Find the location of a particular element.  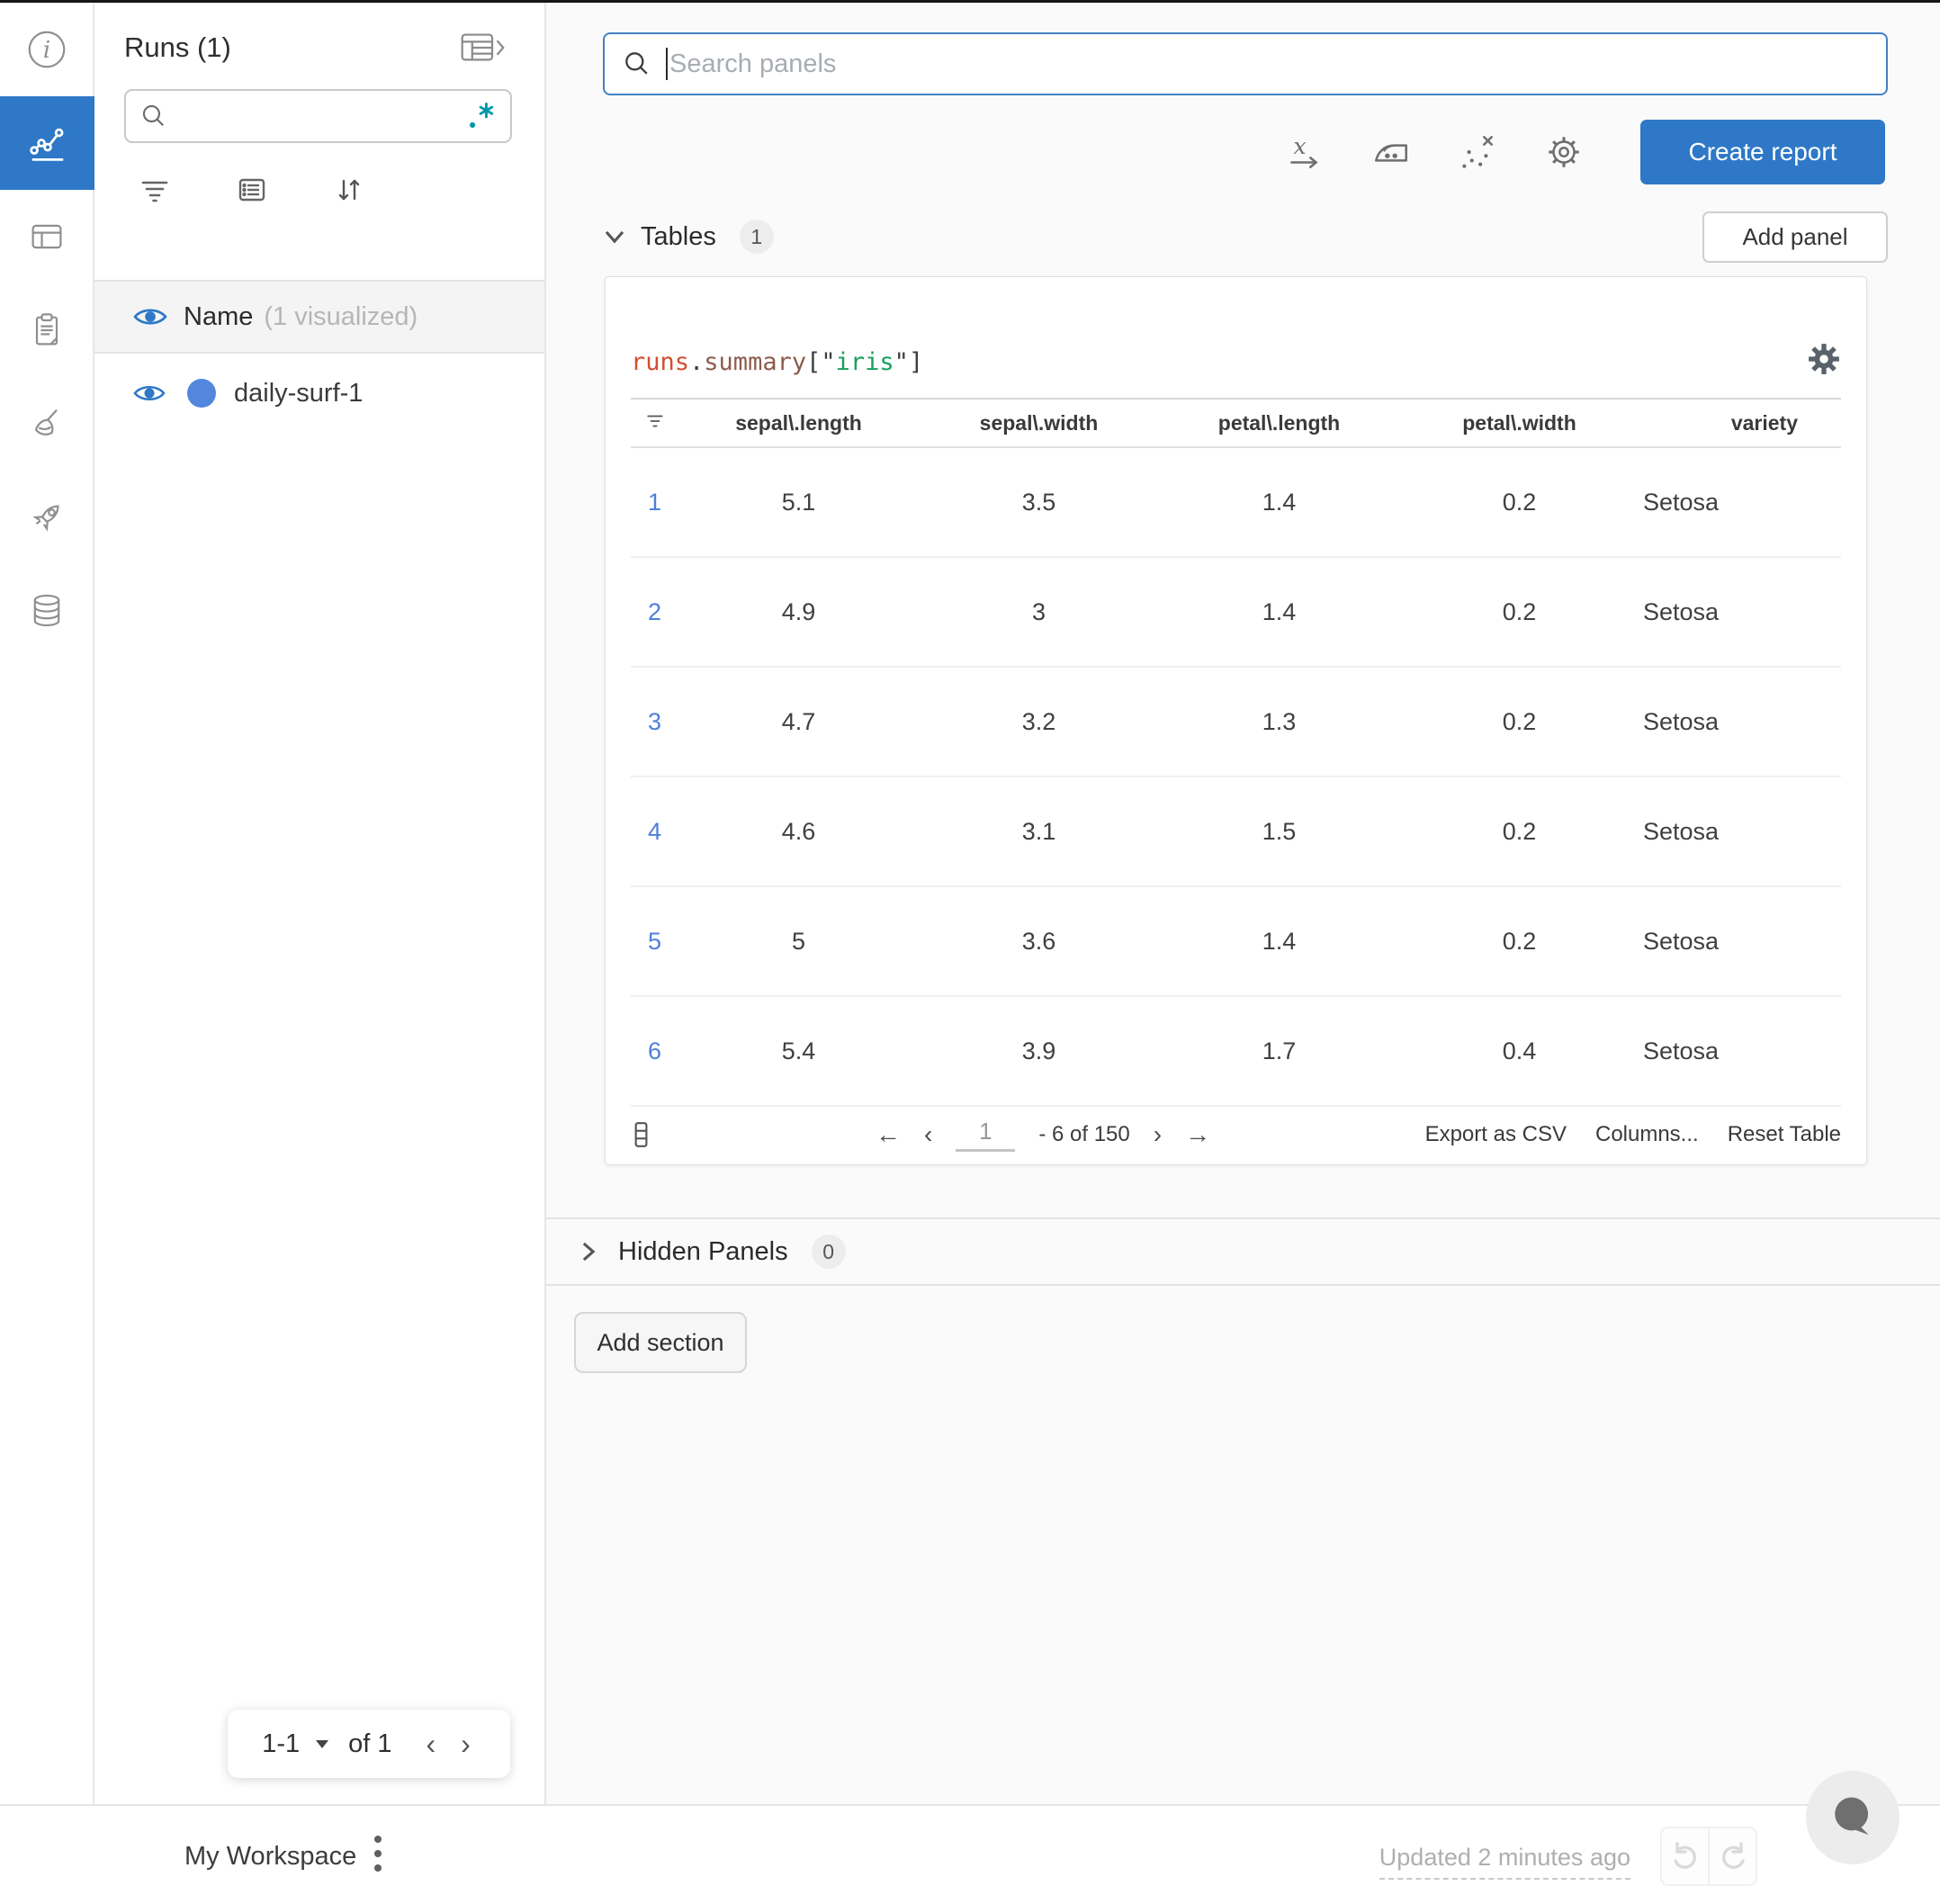

panel-search-box is located at coordinates (1245, 64).